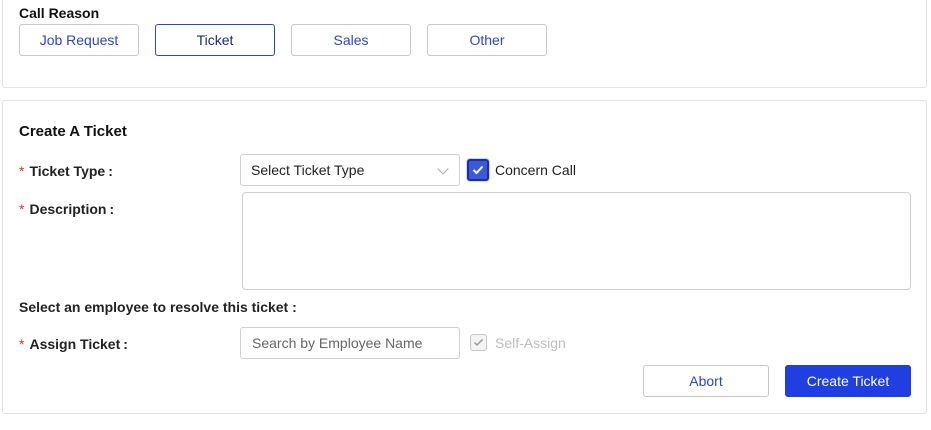 The height and width of the screenshot is (430, 931). What do you see at coordinates (59, 13) in the screenshot?
I see `call-reason-title: Call Reason` at bounding box center [59, 13].